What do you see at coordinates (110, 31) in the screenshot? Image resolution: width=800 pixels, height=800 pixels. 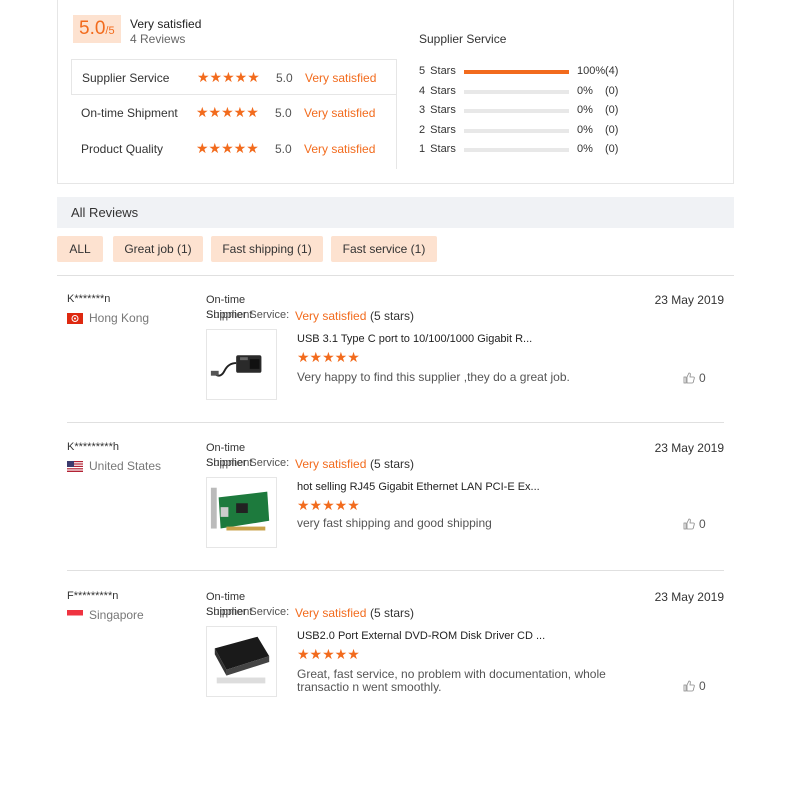 I see `overall-score-max: /5` at bounding box center [110, 31].